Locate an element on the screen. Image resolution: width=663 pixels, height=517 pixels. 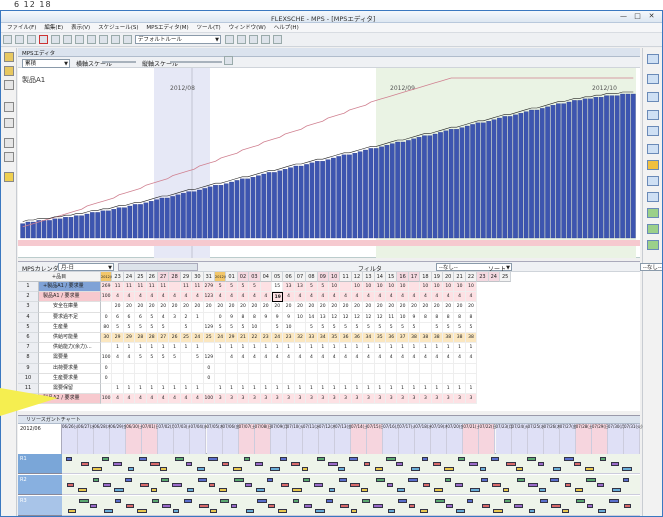
row-label: 供給可能量 is located at coordinates (70, 338).